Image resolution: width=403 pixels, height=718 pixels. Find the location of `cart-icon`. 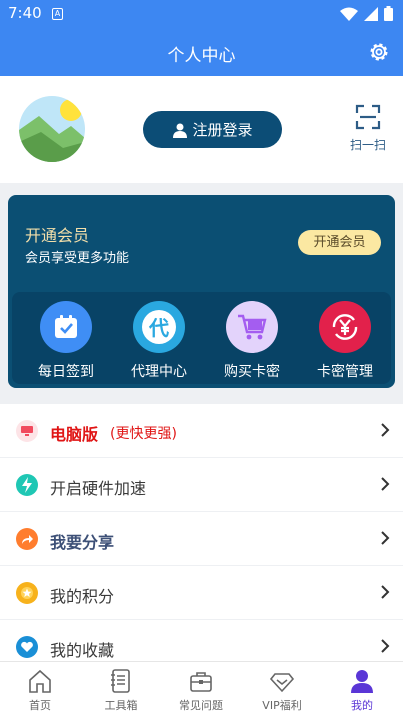

cart-icon is located at coordinates (252, 327).